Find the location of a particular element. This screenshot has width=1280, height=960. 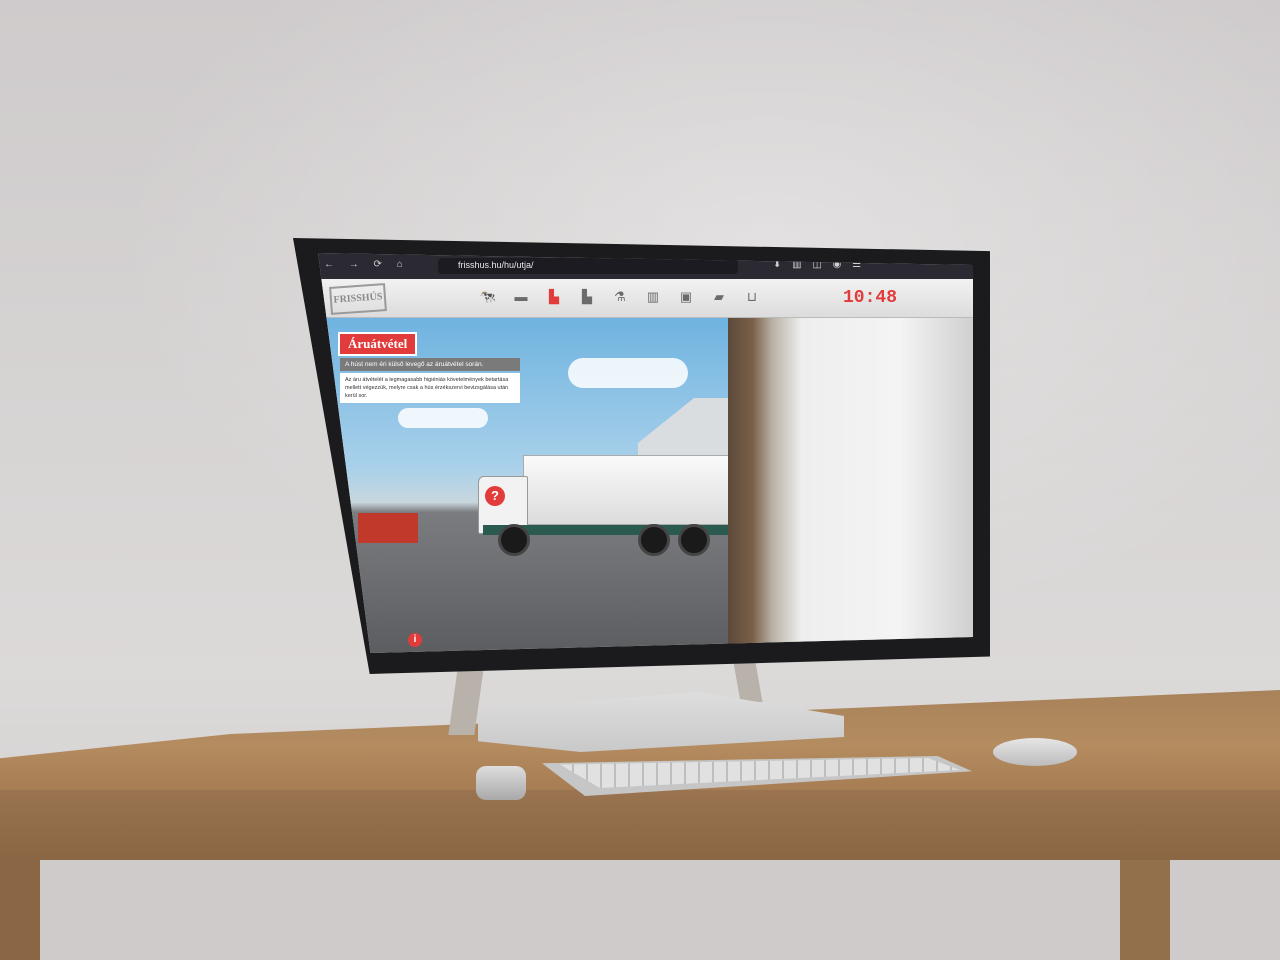

box-icon: ▣ is located at coordinates (686, 297).